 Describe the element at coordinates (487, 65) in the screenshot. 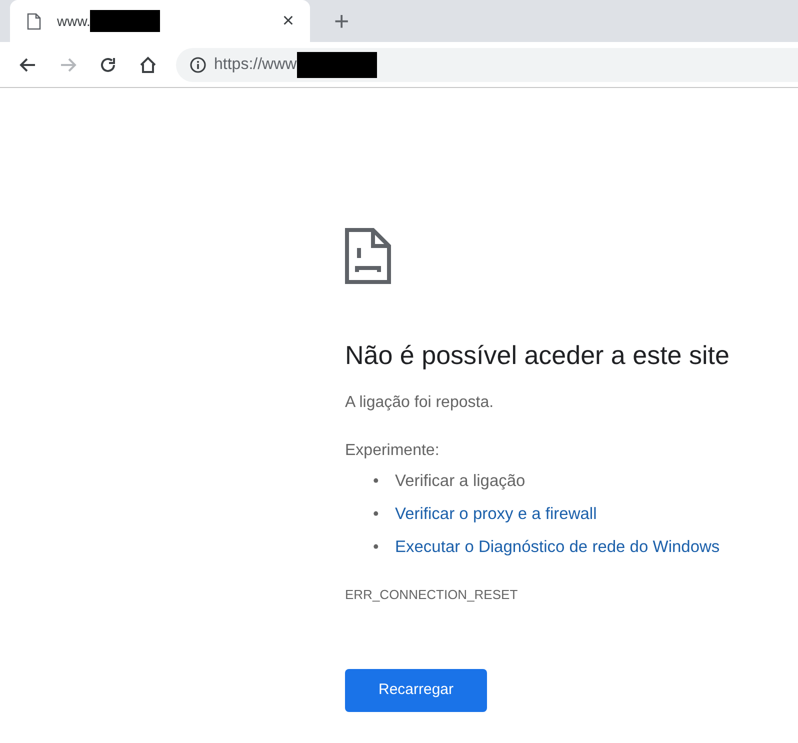

I see `address-bar: https://www` at that location.